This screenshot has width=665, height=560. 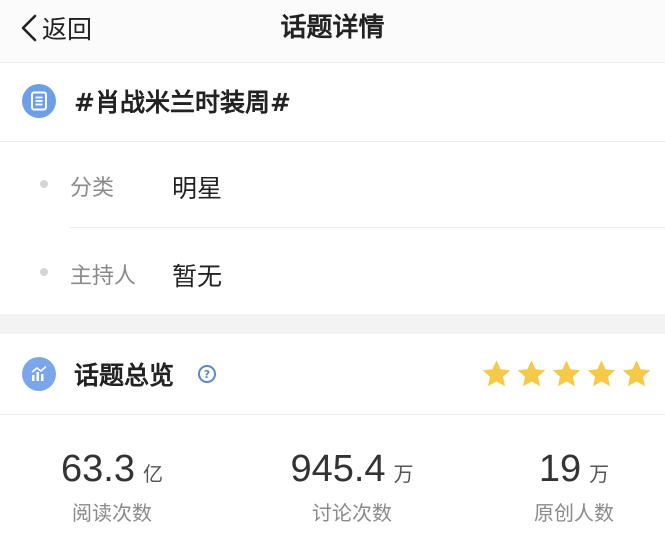 I want to click on top-nav-bar: 返回 话题详情, so click(x=332, y=31).